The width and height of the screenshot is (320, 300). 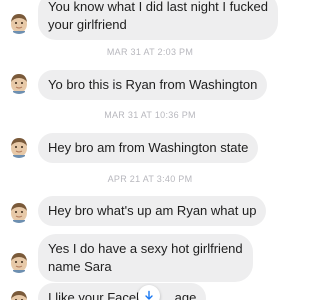 I want to click on message-text: Hey bro what's up am Ryan what up, so click(x=152, y=210).